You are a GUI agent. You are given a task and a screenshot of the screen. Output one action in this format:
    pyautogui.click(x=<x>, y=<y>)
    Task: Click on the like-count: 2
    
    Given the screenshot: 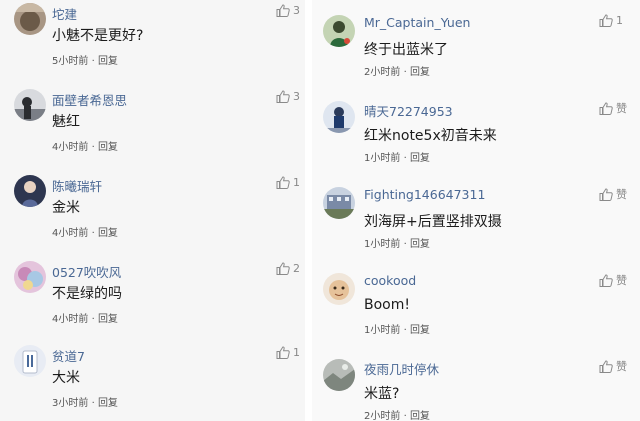 What is the action you would take?
    pyautogui.click(x=296, y=268)
    